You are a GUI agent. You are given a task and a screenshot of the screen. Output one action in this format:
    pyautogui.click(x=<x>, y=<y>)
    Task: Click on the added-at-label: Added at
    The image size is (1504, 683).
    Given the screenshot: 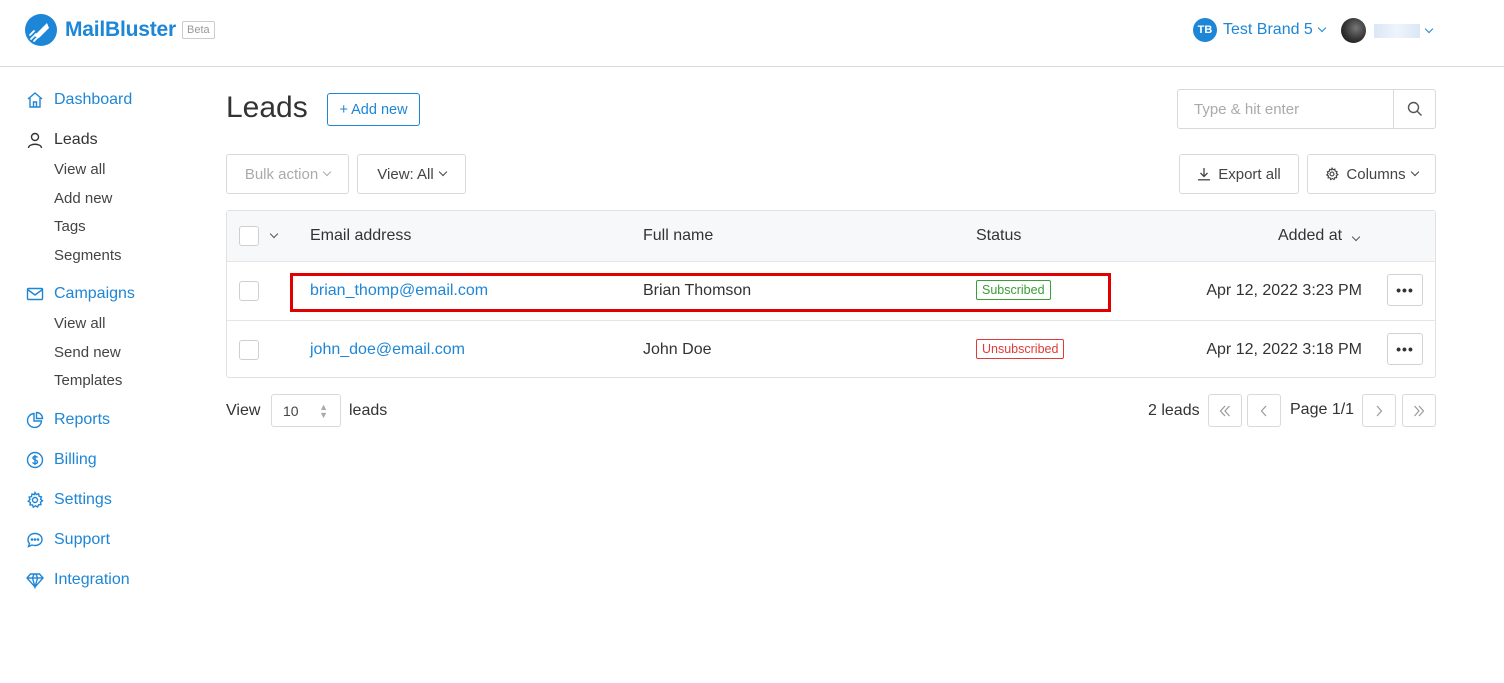 What is the action you would take?
    pyautogui.click(x=1310, y=235)
    